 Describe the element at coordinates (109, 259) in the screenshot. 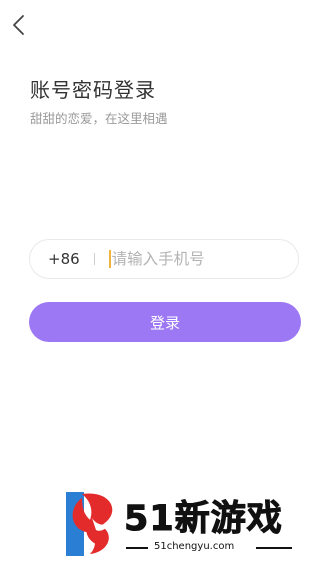

I see `text-caret` at that location.